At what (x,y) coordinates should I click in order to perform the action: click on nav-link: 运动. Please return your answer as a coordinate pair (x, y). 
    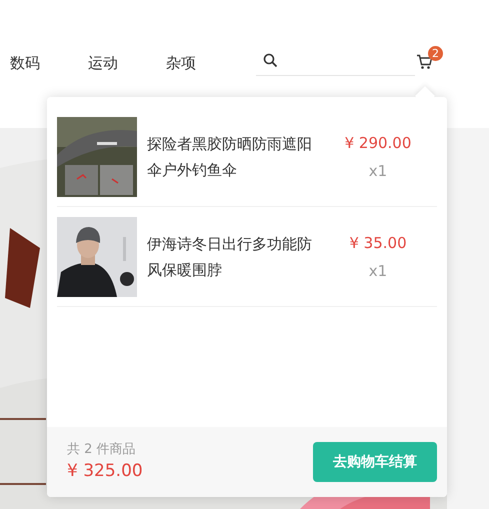
    Looking at the image, I should click on (127, 63).